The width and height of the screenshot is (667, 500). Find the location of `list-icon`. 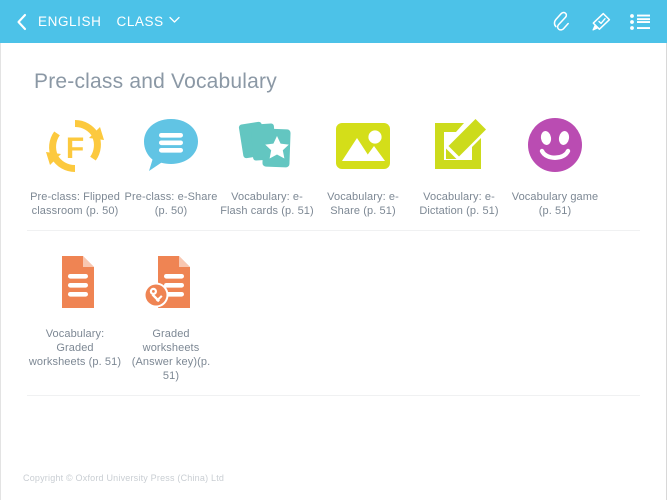

list-icon is located at coordinates (640, 22).